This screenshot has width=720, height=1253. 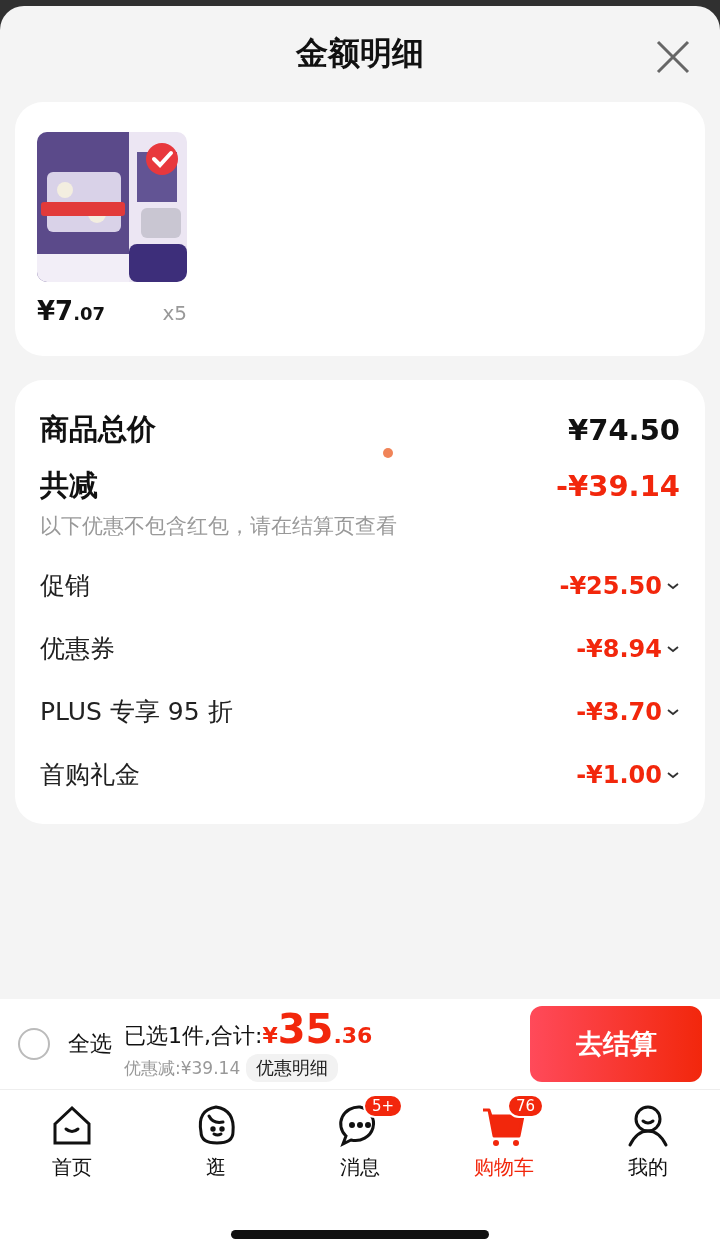 I want to click on checkout-button: 去结算, so click(x=616, y=1044).